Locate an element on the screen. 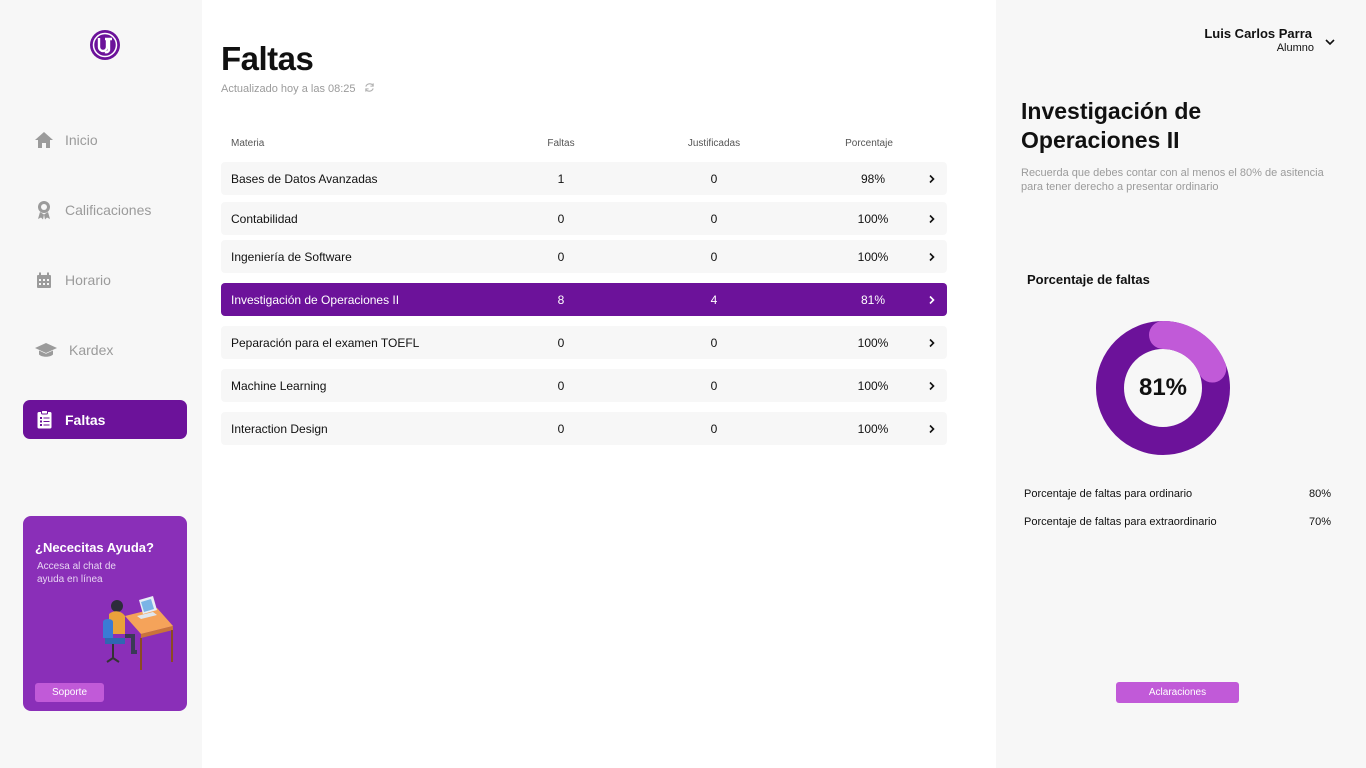 The height and width of the screenshot is (768, 1366). table-row: Investigación de Operaciones II 8 4 81% is located at coordinates (584, 299).